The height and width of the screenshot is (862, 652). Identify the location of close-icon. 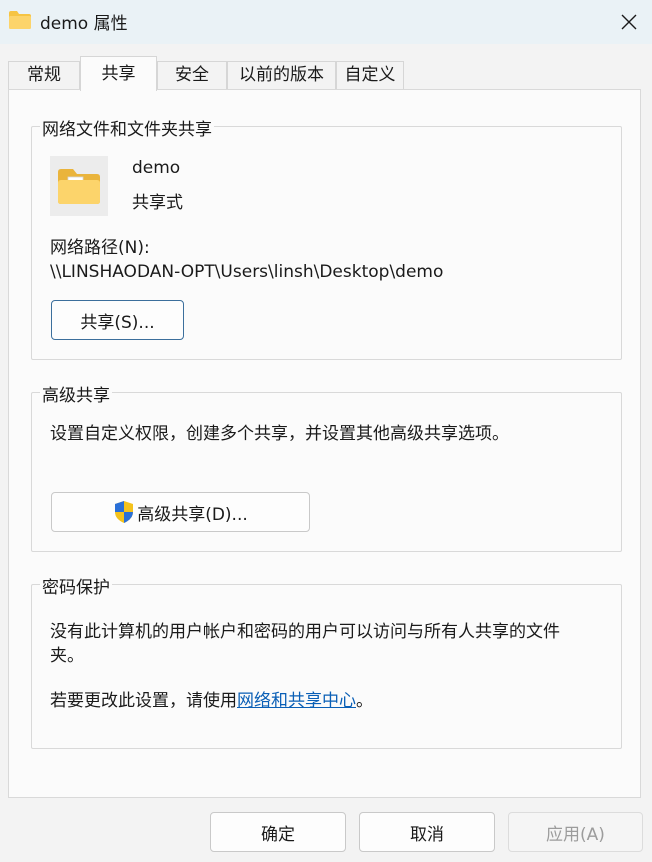
(629, 22).